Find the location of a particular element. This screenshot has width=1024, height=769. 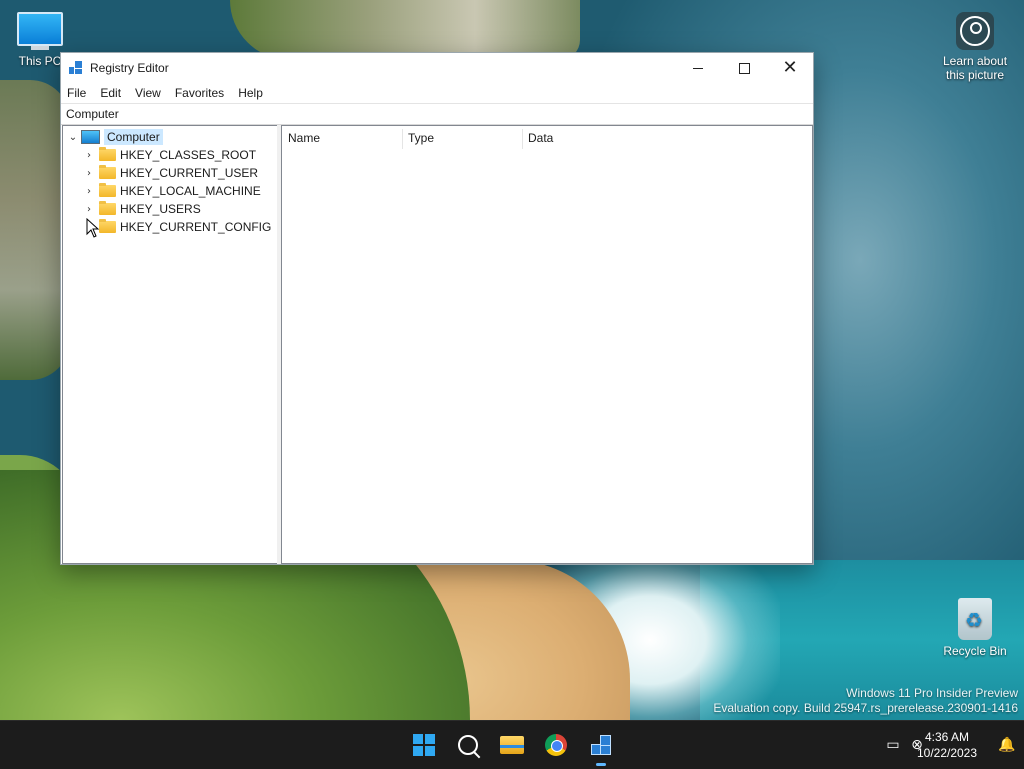

desktop-icon-recycle-bin: Recycle Bin is located at coordinates (975, 628).